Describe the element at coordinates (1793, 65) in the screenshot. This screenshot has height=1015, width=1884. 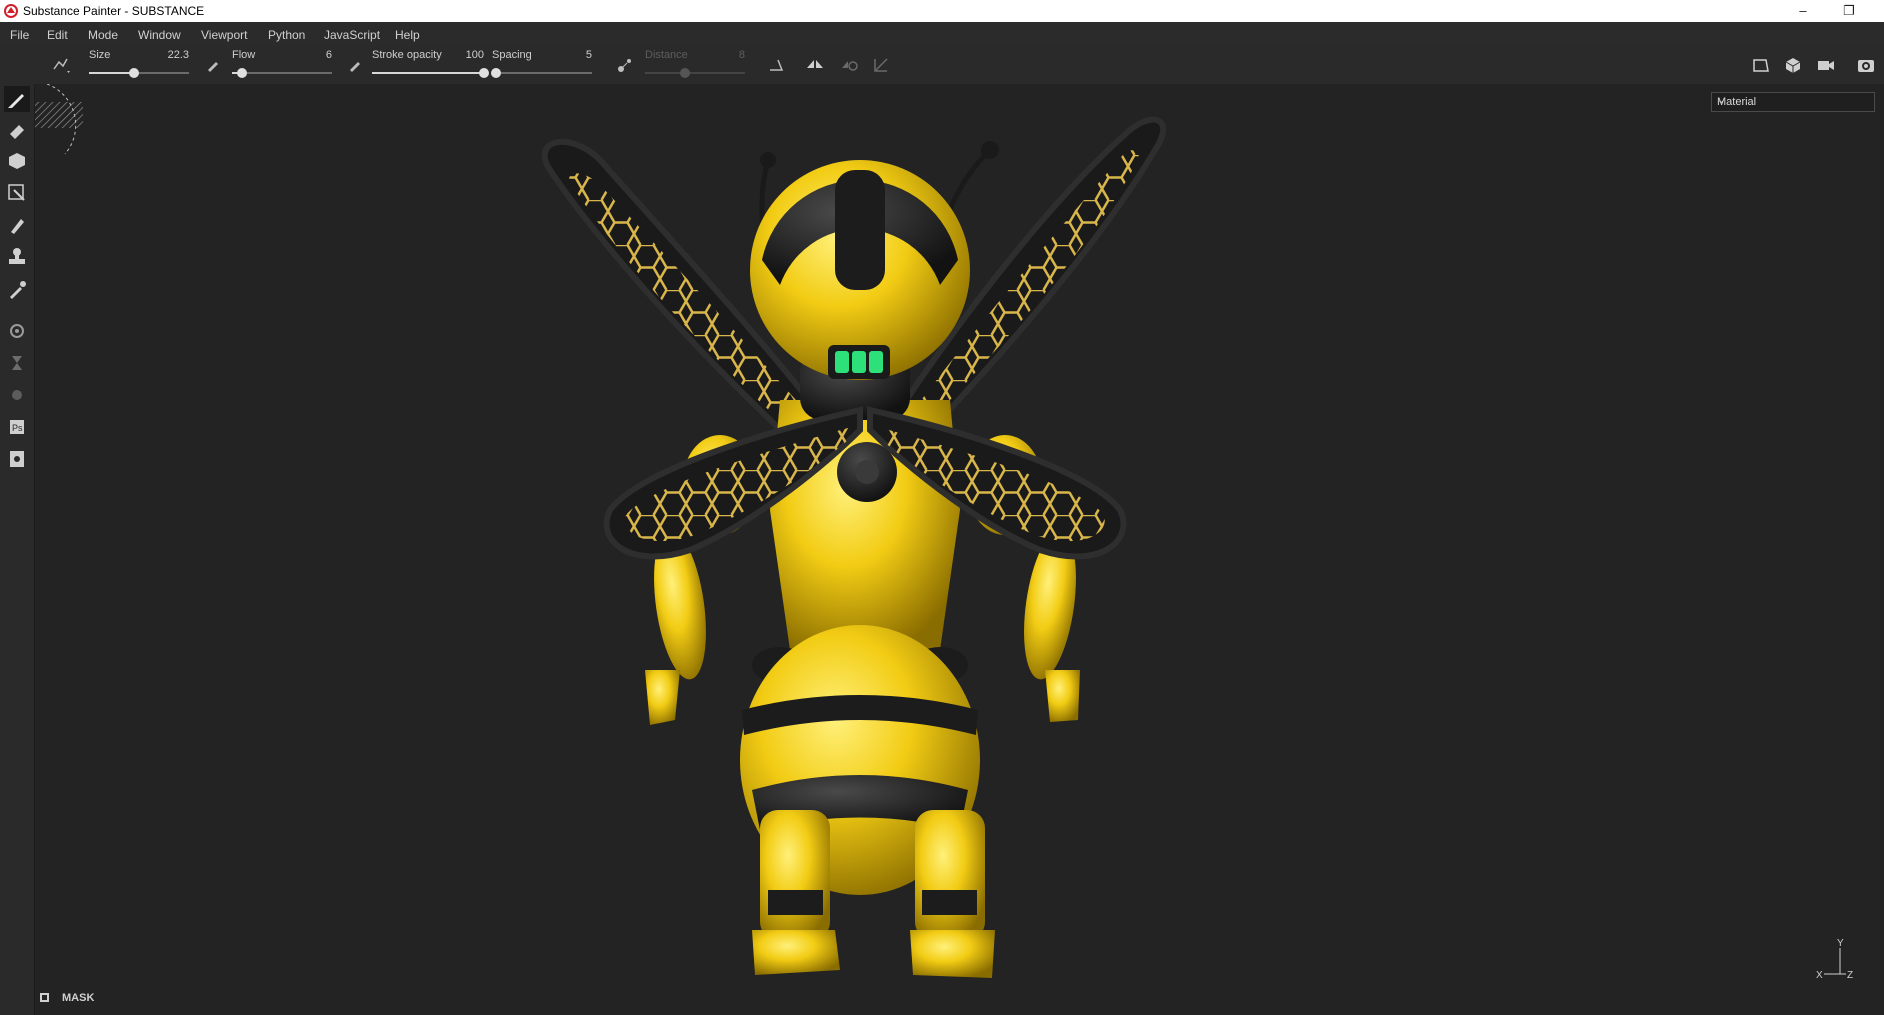
I see `display-3d-icon` at that location.